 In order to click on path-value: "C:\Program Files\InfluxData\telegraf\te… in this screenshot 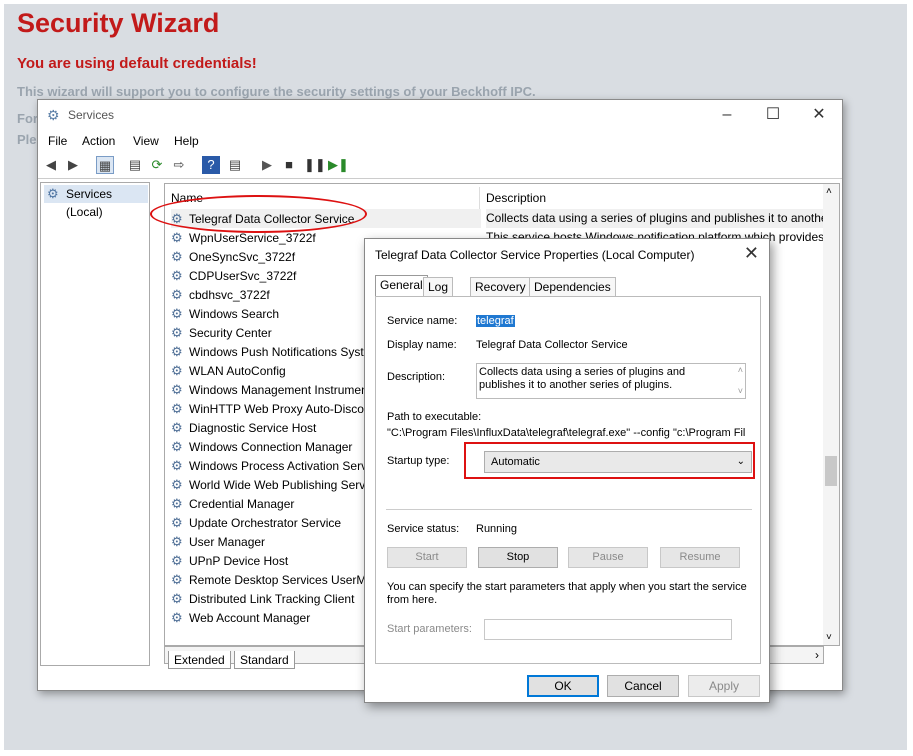, I will do `click(566, 433)`.